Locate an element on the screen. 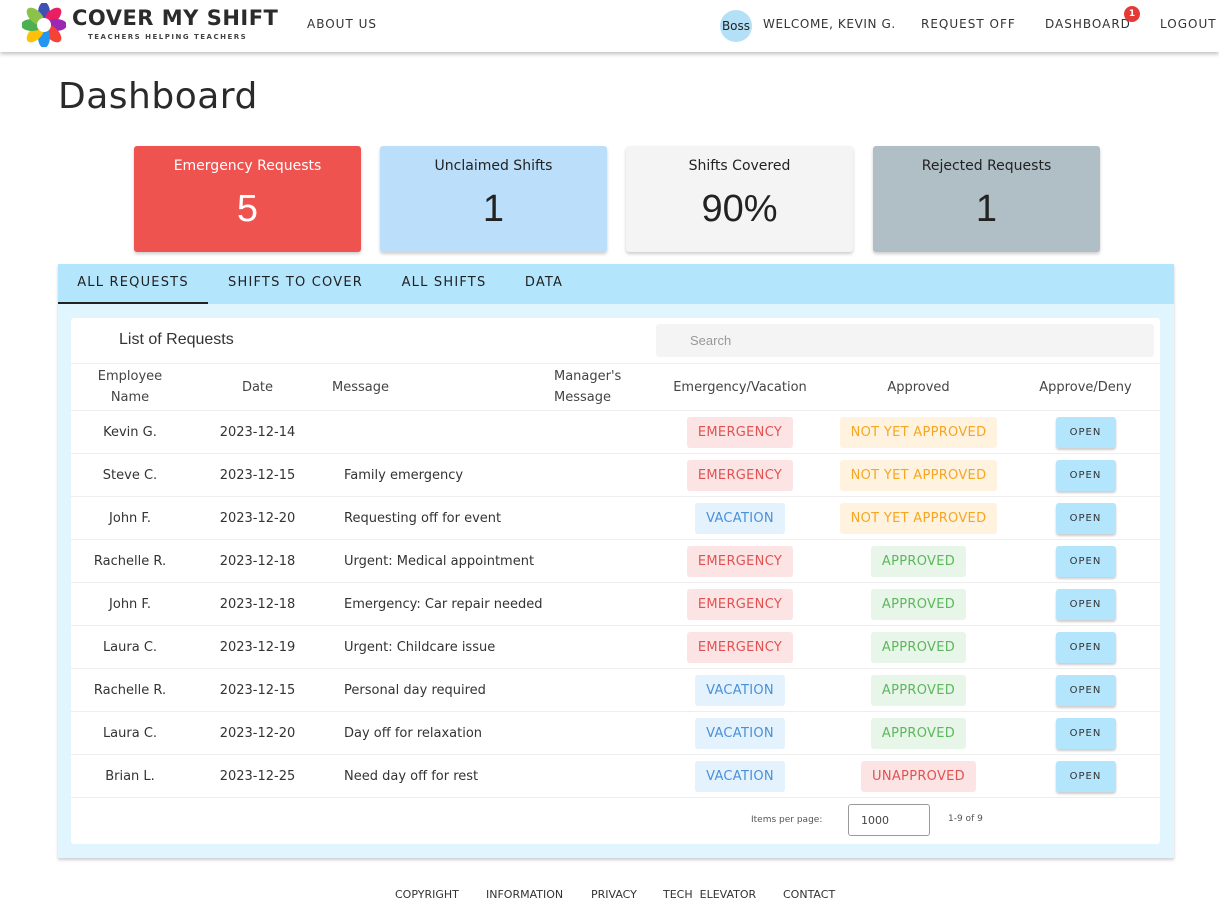 This screenshot has width=1219, height=922. notification-badge: 1 is located at coordinates (1132, 14).